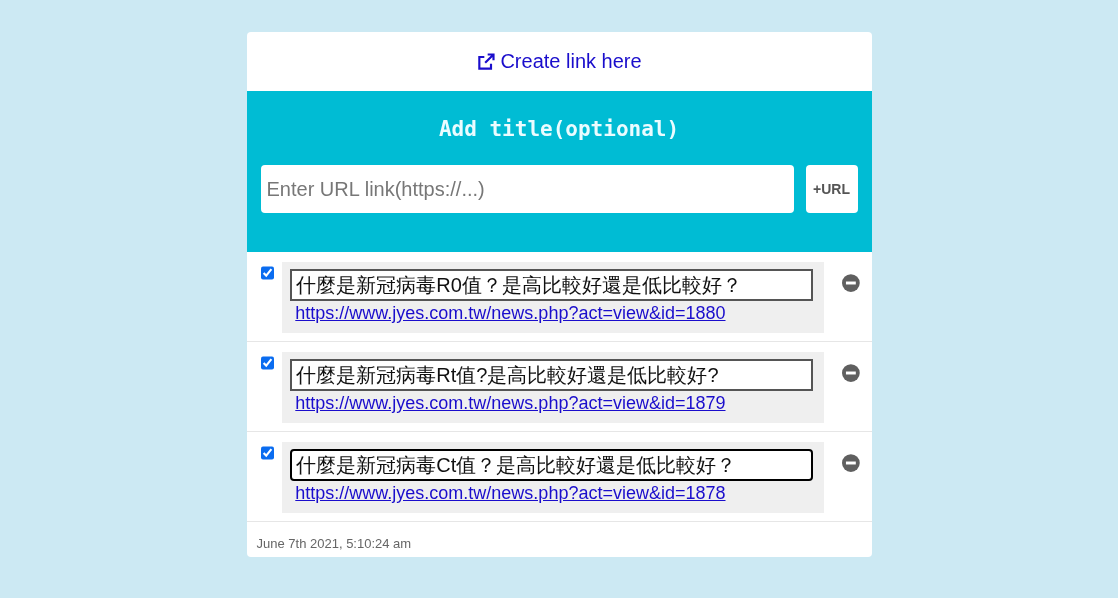 This screenshot has height=598, width=1118. Describe the element at coordinates (559, 313) in the screenshot. I see `item-url-link: https://www.jyes.com.tw/news.php?act=view&id=1880` at that location.